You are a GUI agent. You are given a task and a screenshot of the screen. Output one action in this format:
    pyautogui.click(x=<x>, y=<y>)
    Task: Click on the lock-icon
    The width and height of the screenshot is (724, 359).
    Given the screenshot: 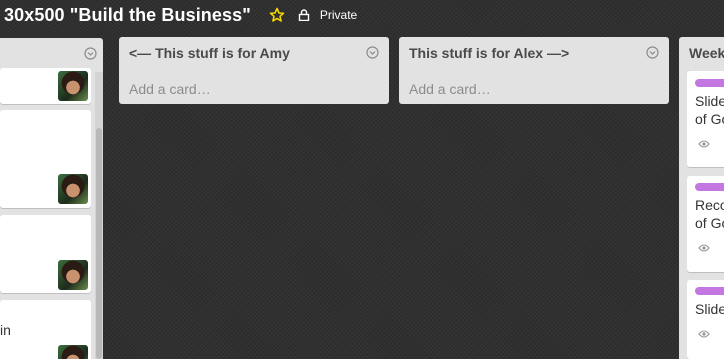 What is the action you would take?
    pyautogui.click(x=304, y=15)
    